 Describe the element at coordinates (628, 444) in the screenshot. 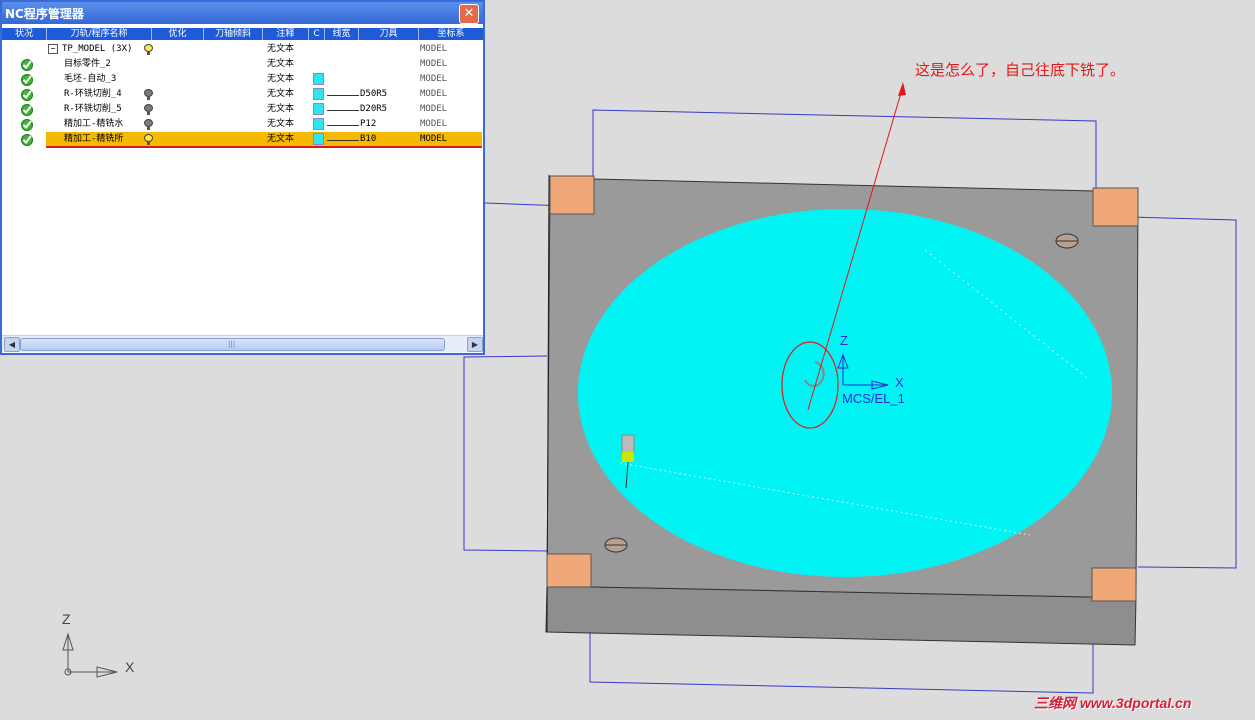

I see `cutting-tool` at that location.